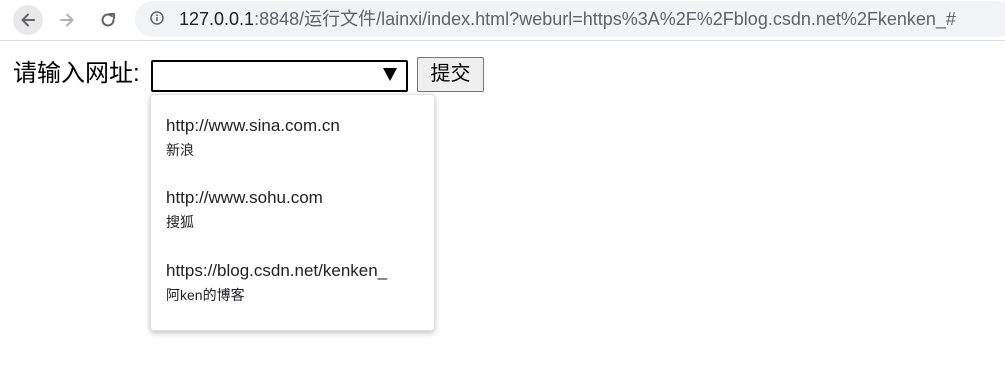 This screenshot has width=1005, height=380. What do you see at coordinates (217, 19) in the screenshot?
I see `url-host: 127.0.0.1` at bounding box center [217, 19].